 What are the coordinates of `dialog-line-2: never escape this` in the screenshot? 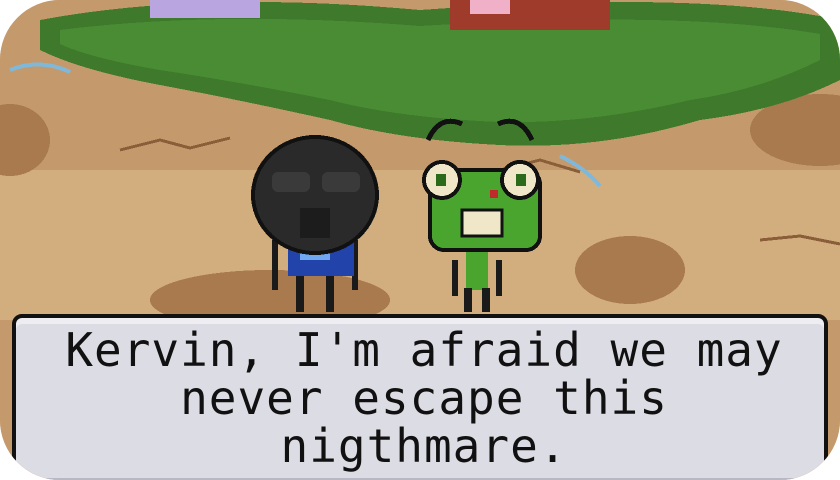 It's located at (424, 398).